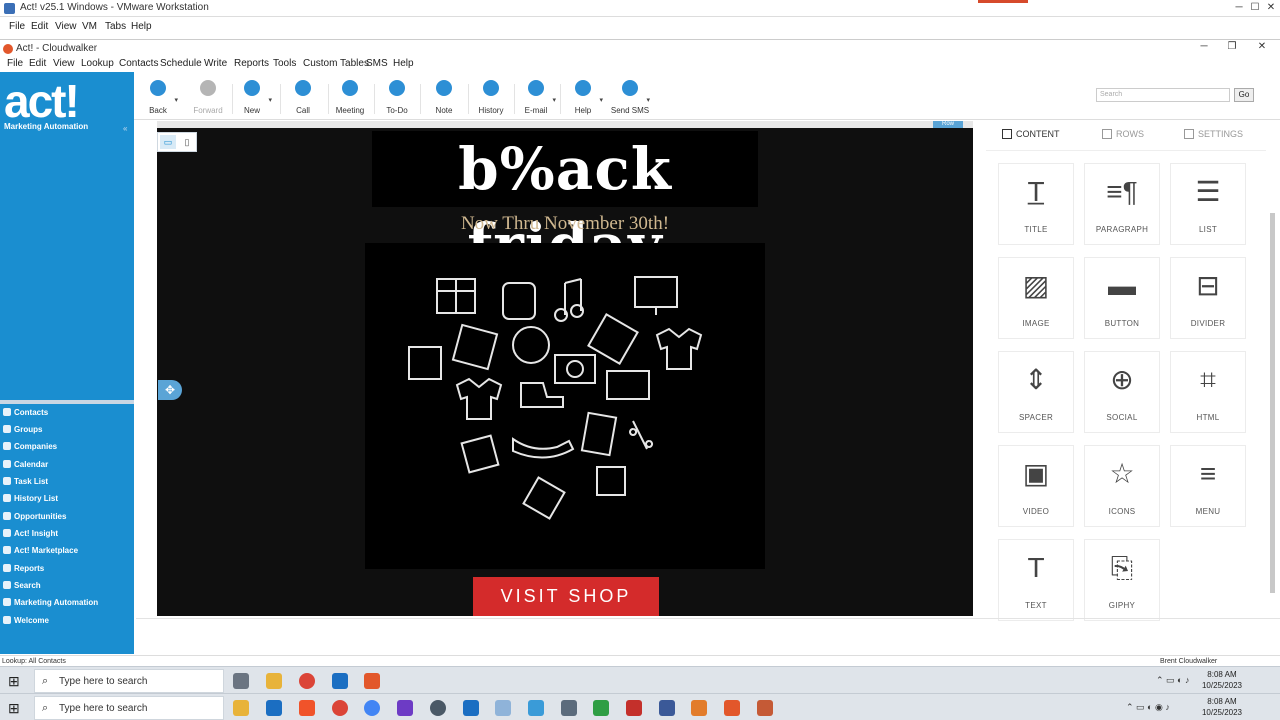  What do you see at coordinates (40, 553) in the screenshot?
I see `sidebar-item-act-marketplace: Act! Marketplace` at bounding box center [40, 553].